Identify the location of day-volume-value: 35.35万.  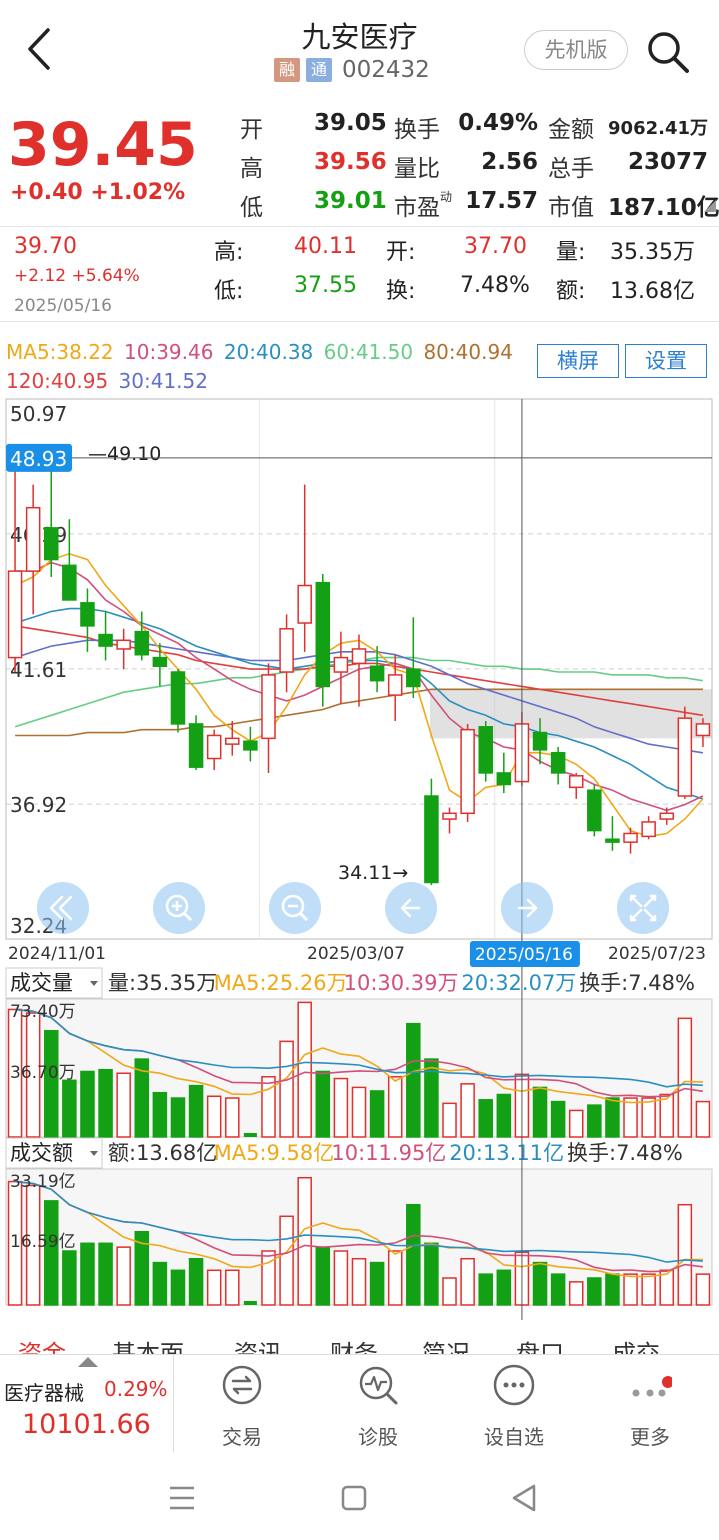
(652, 252).